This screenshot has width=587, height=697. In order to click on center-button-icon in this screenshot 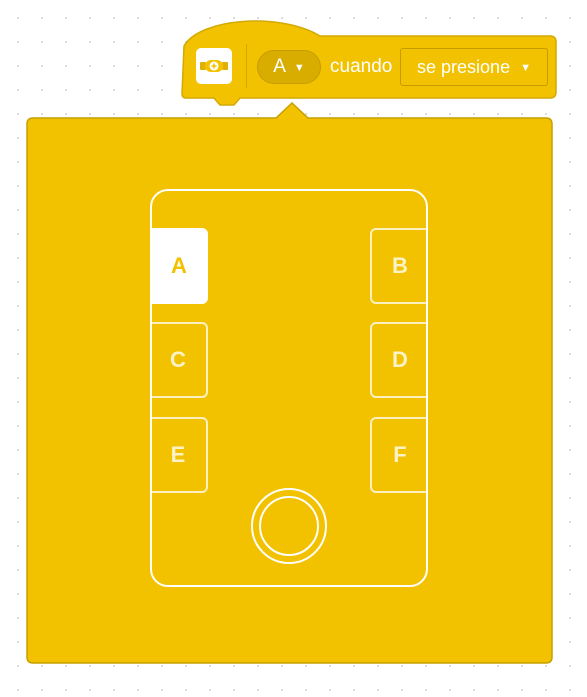, I will do `click(289, 526)`.